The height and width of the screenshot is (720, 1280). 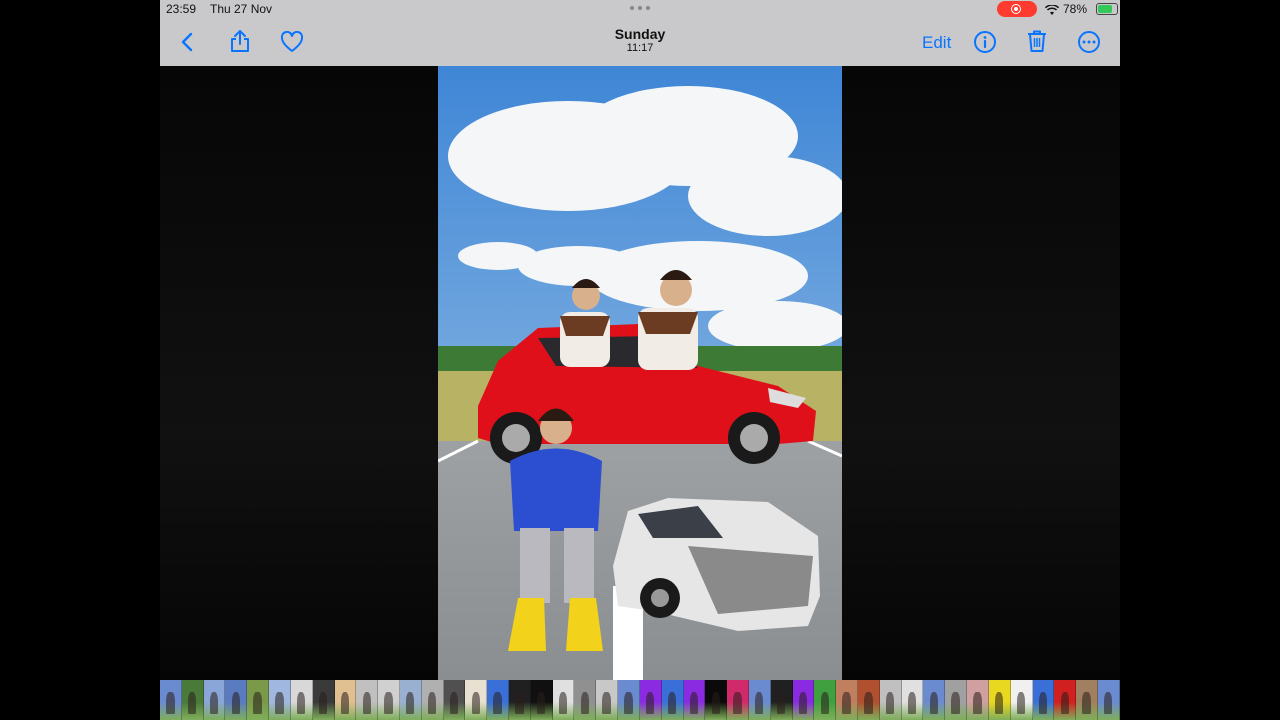 What do you see at coordinates (1107, 9) in the screenshot?
I see `battery-icon` at bounding box center [1107, 9].